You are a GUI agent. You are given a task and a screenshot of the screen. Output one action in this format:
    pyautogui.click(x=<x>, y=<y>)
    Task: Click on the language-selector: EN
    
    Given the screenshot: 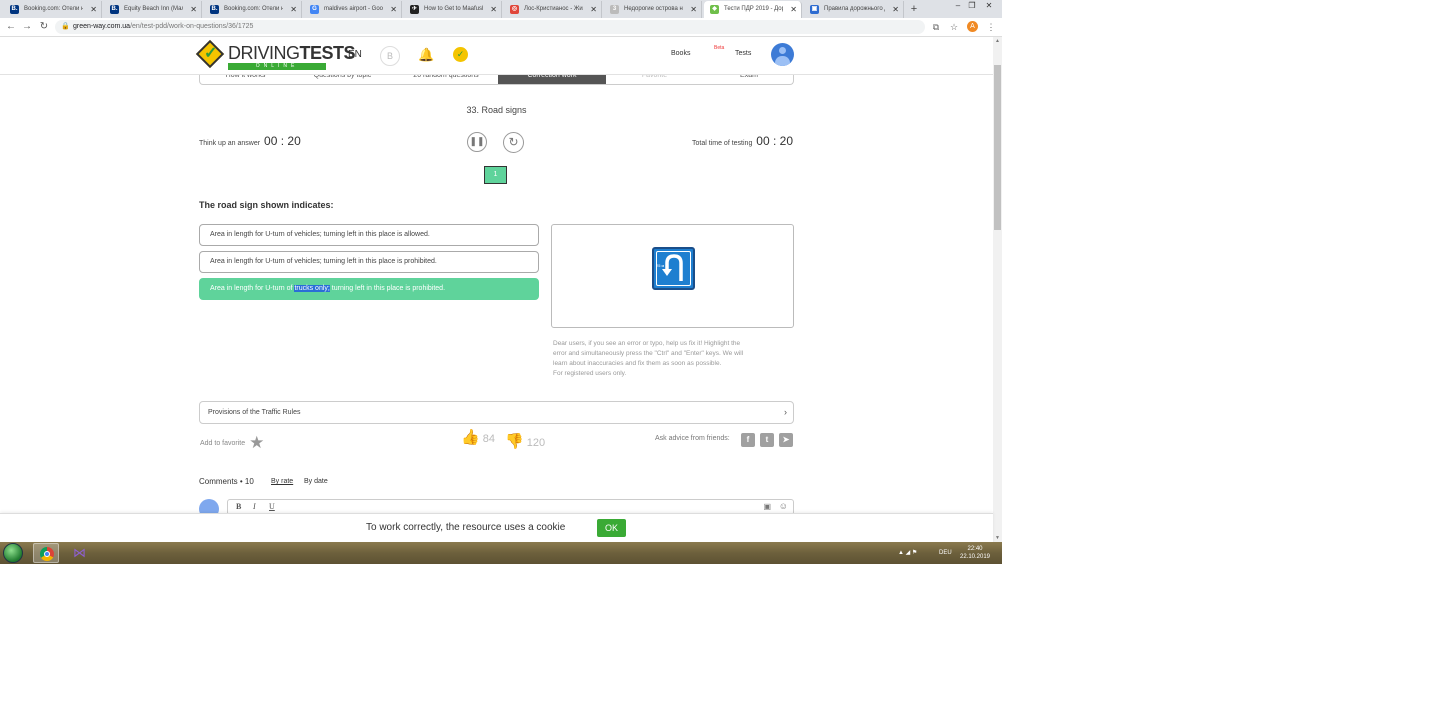 What is the action you would take?
    pyautogui.click(x=355, y=54)
    